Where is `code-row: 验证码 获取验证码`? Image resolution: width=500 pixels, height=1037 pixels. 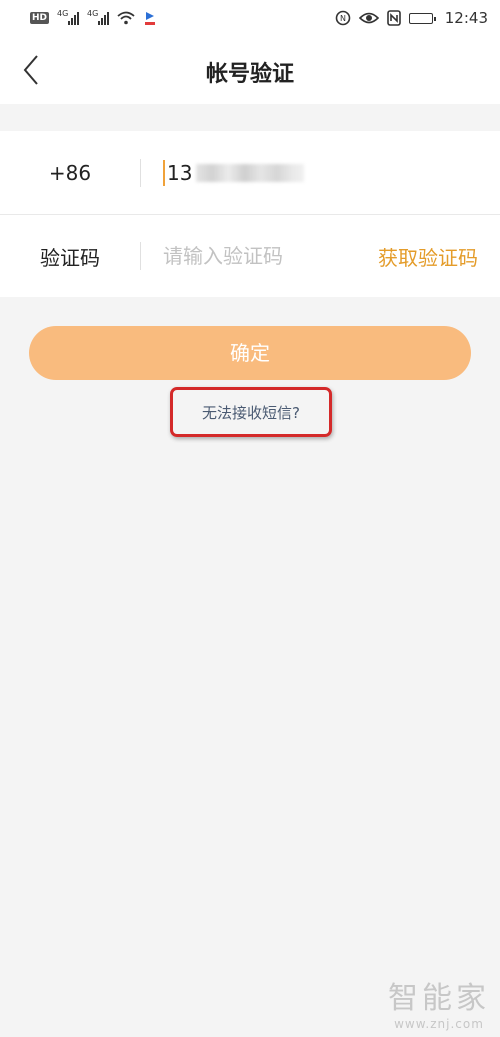 code-row: 验证码 获取验证码 is located at coordinates (250, 255).